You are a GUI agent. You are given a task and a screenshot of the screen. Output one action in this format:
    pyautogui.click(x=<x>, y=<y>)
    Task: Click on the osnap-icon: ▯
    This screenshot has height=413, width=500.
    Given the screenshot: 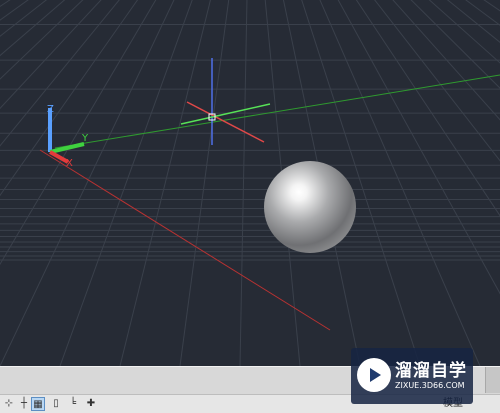 What is the action you would take?
    pyautogui.click(x=56, y=403)
    